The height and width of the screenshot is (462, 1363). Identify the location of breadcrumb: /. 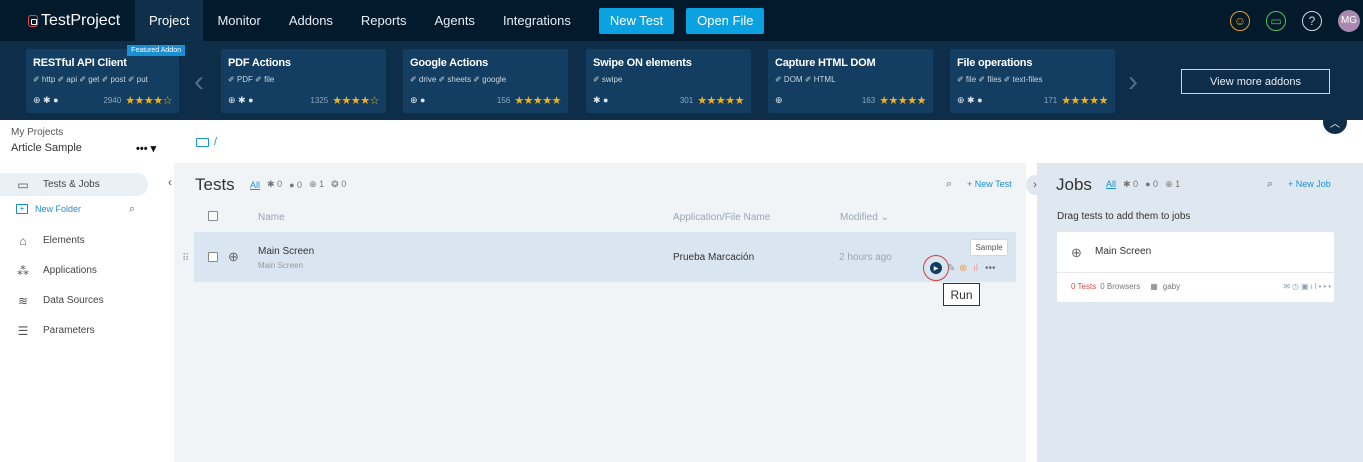
(206, 142).